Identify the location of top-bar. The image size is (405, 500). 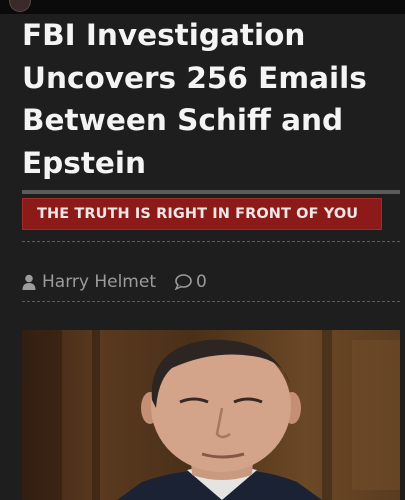
(202, 7).